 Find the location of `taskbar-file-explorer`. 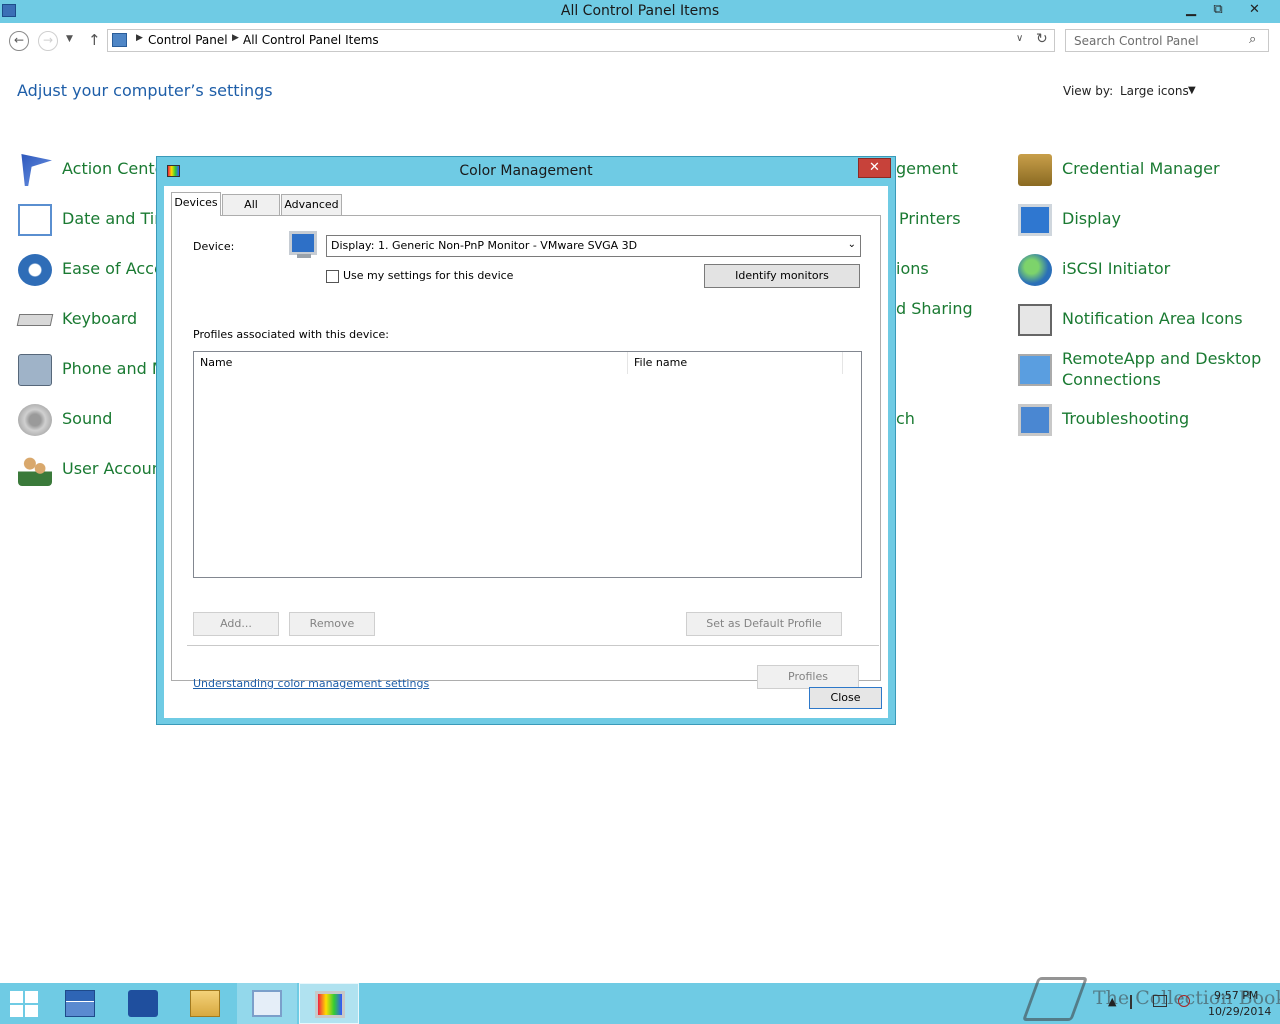

taskbar-file-explorer is located at coordinates (205, 1003).